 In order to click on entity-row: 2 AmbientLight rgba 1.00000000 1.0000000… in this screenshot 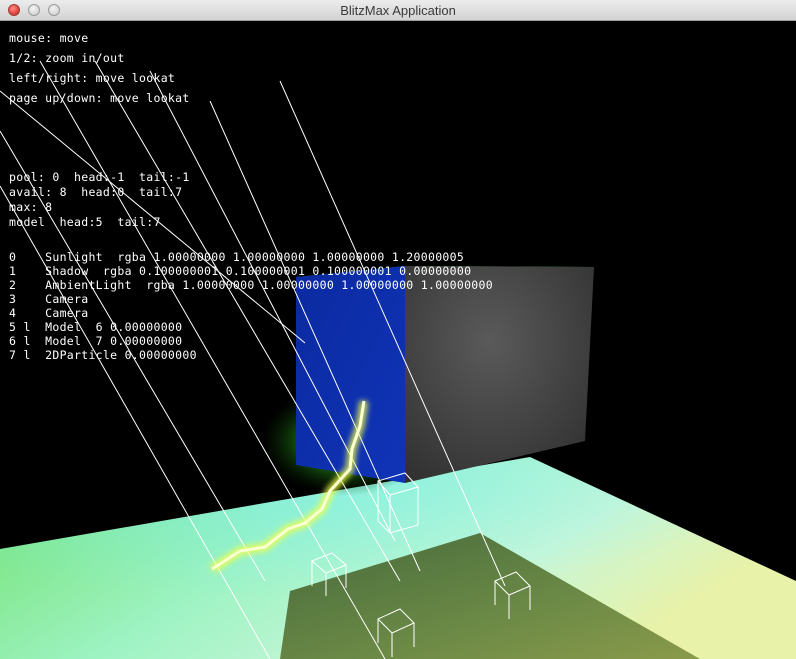, I will do `click(251, 285)`.